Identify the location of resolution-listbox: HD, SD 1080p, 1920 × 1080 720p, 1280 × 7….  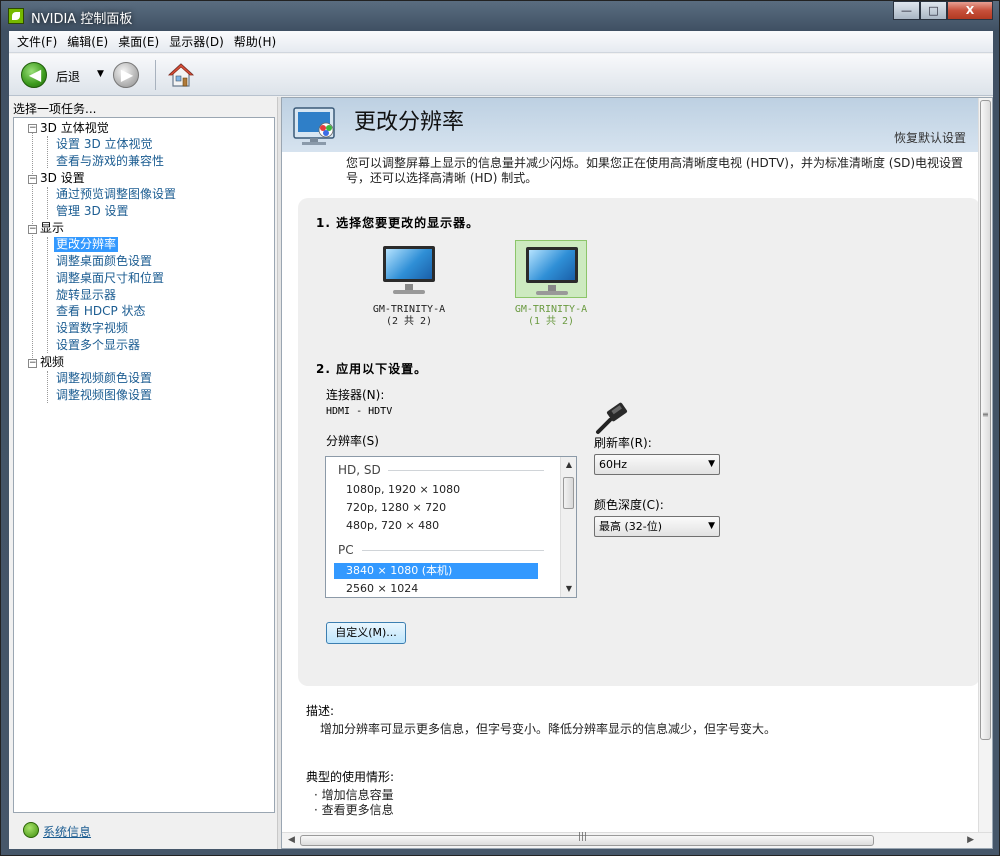
(451, 527).